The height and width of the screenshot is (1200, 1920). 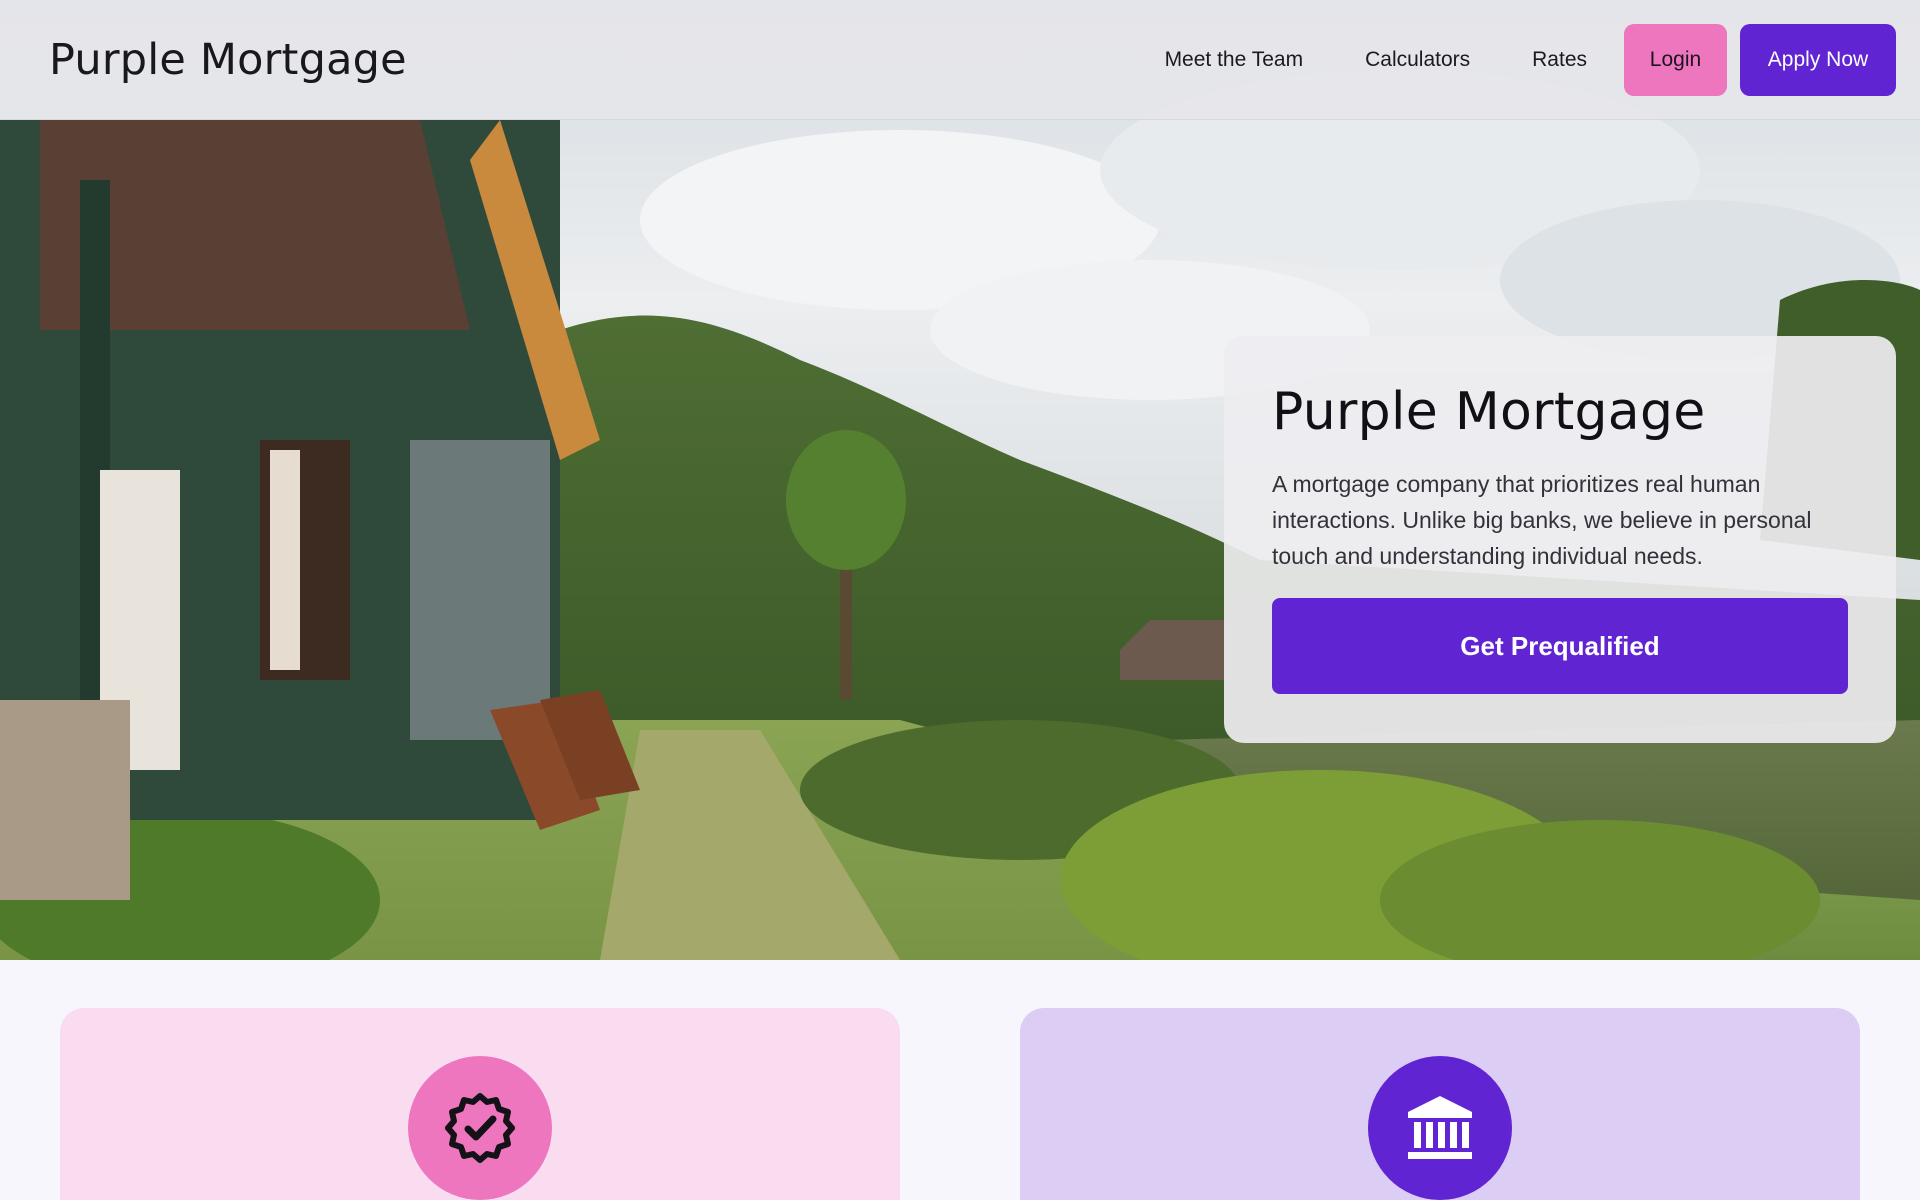 I want to click on hero-title: Purple Mortgage, so click(x=1489, y=412).